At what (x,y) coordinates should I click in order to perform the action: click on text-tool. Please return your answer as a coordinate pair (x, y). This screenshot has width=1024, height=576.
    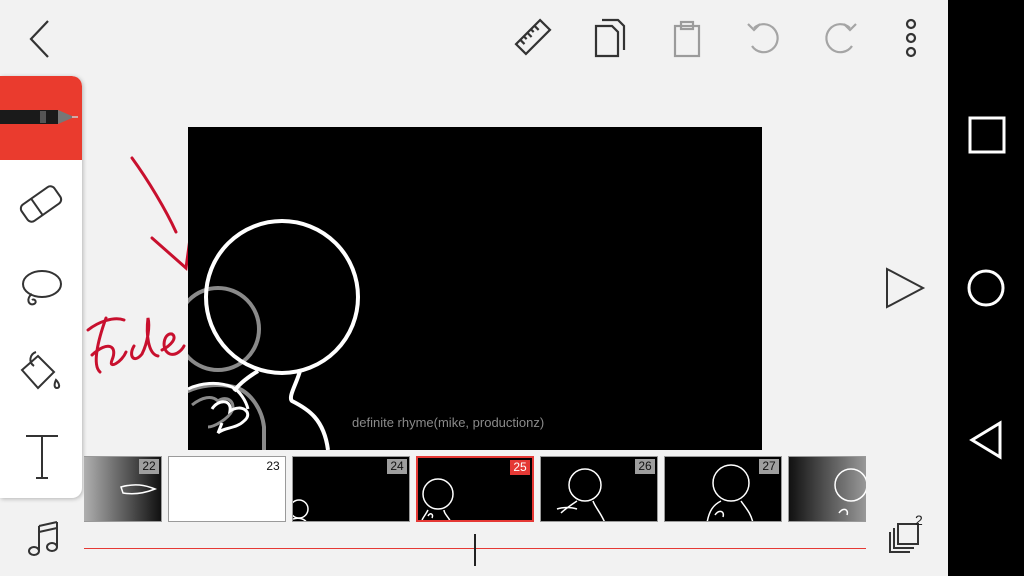
    Looking at the image, I should click on (41, 456).